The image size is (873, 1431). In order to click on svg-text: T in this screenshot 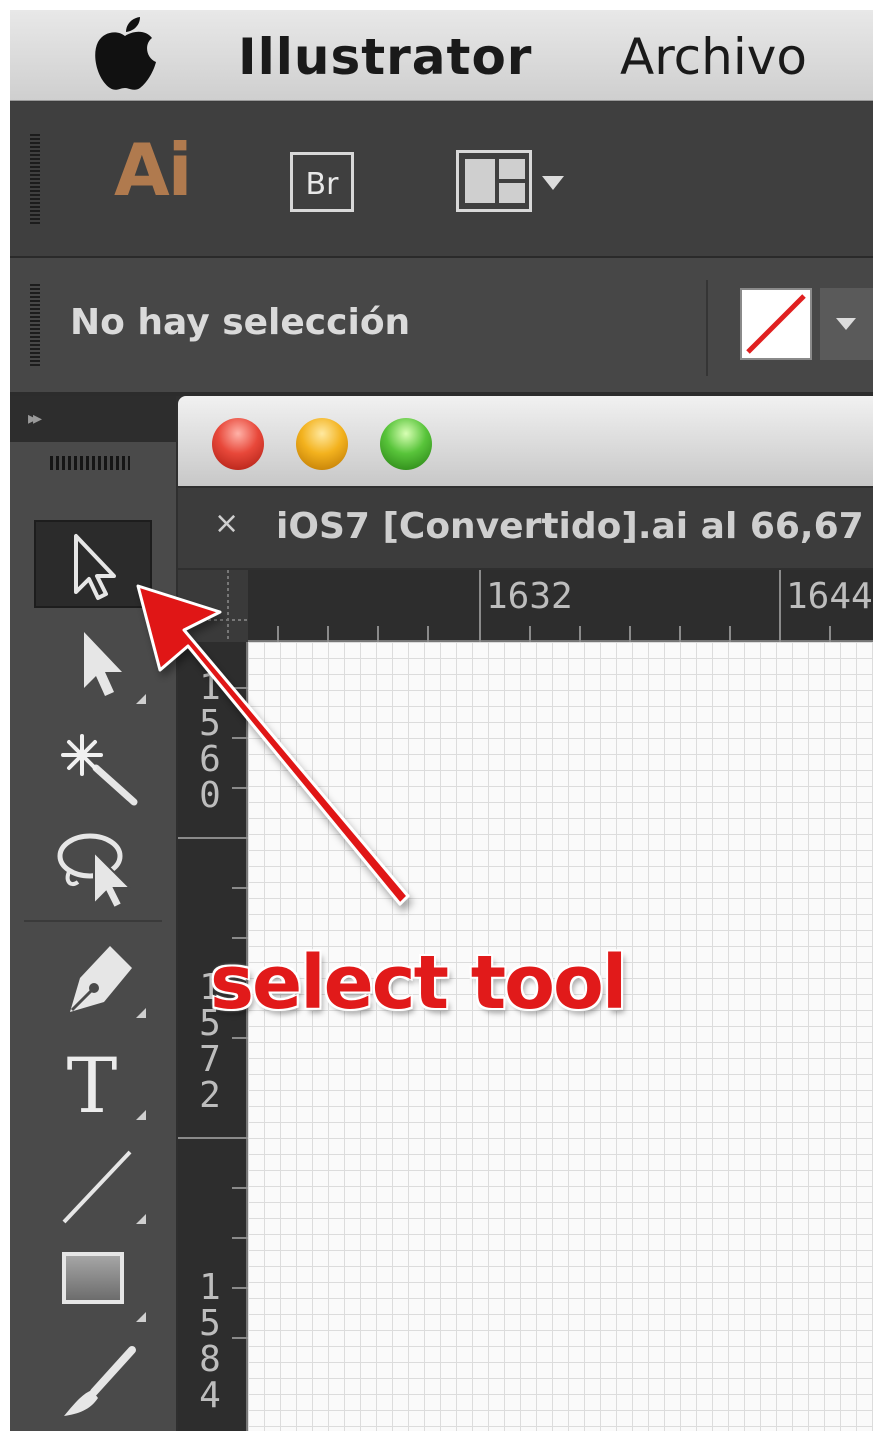, I will do `click(92, 1083)`.